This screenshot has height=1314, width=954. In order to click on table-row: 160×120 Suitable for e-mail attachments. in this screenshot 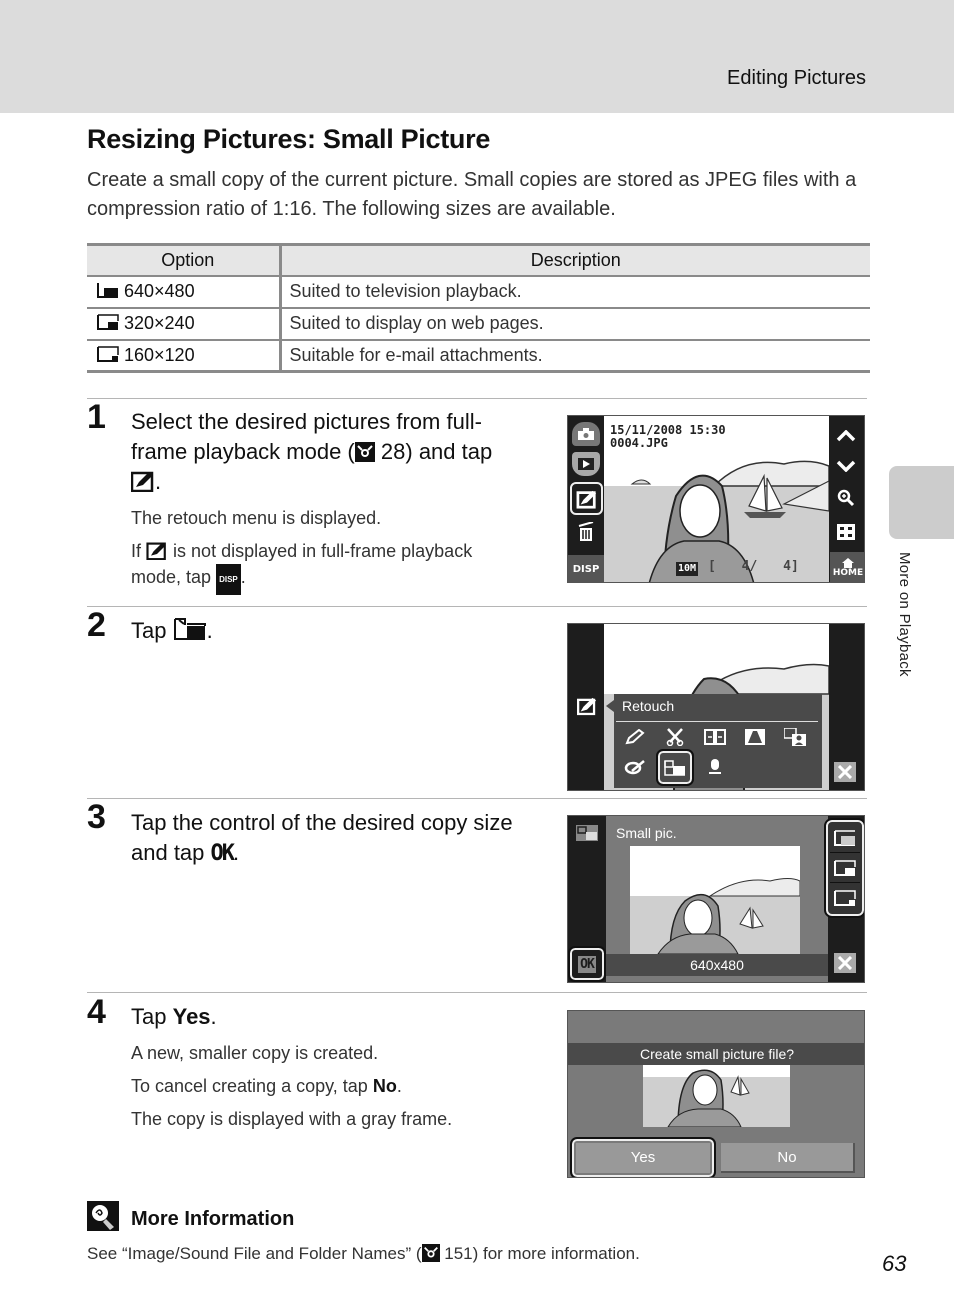, I will do `click(478, 356)`.